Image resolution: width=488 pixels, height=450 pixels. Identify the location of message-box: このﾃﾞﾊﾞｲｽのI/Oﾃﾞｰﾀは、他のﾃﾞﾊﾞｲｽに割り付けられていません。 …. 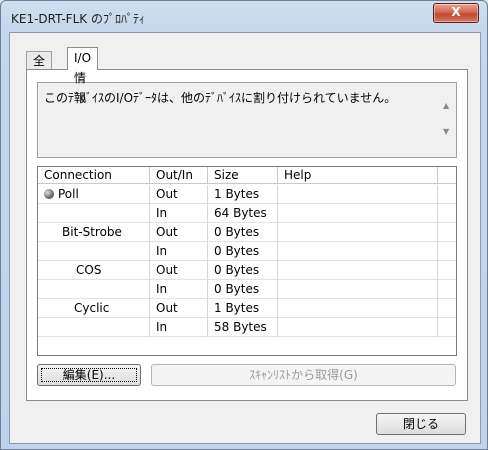
(247, 120).